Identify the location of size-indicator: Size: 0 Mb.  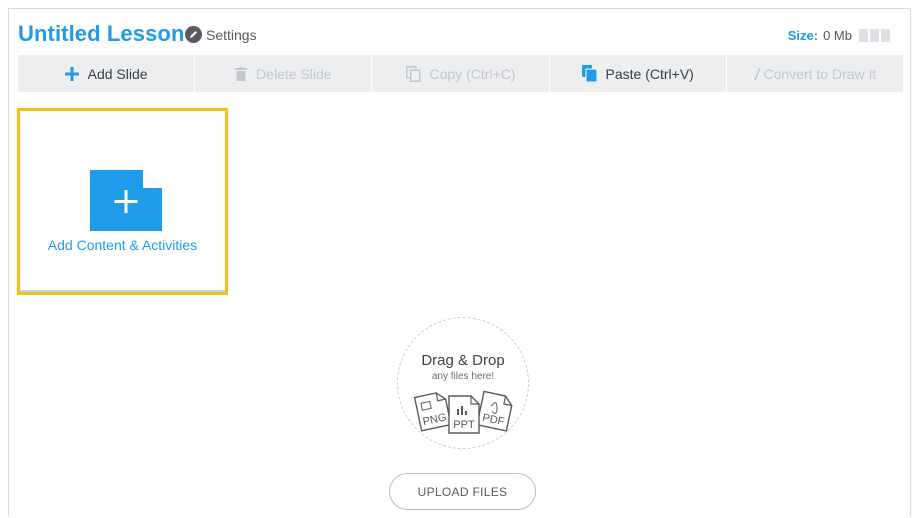
(839, 35).